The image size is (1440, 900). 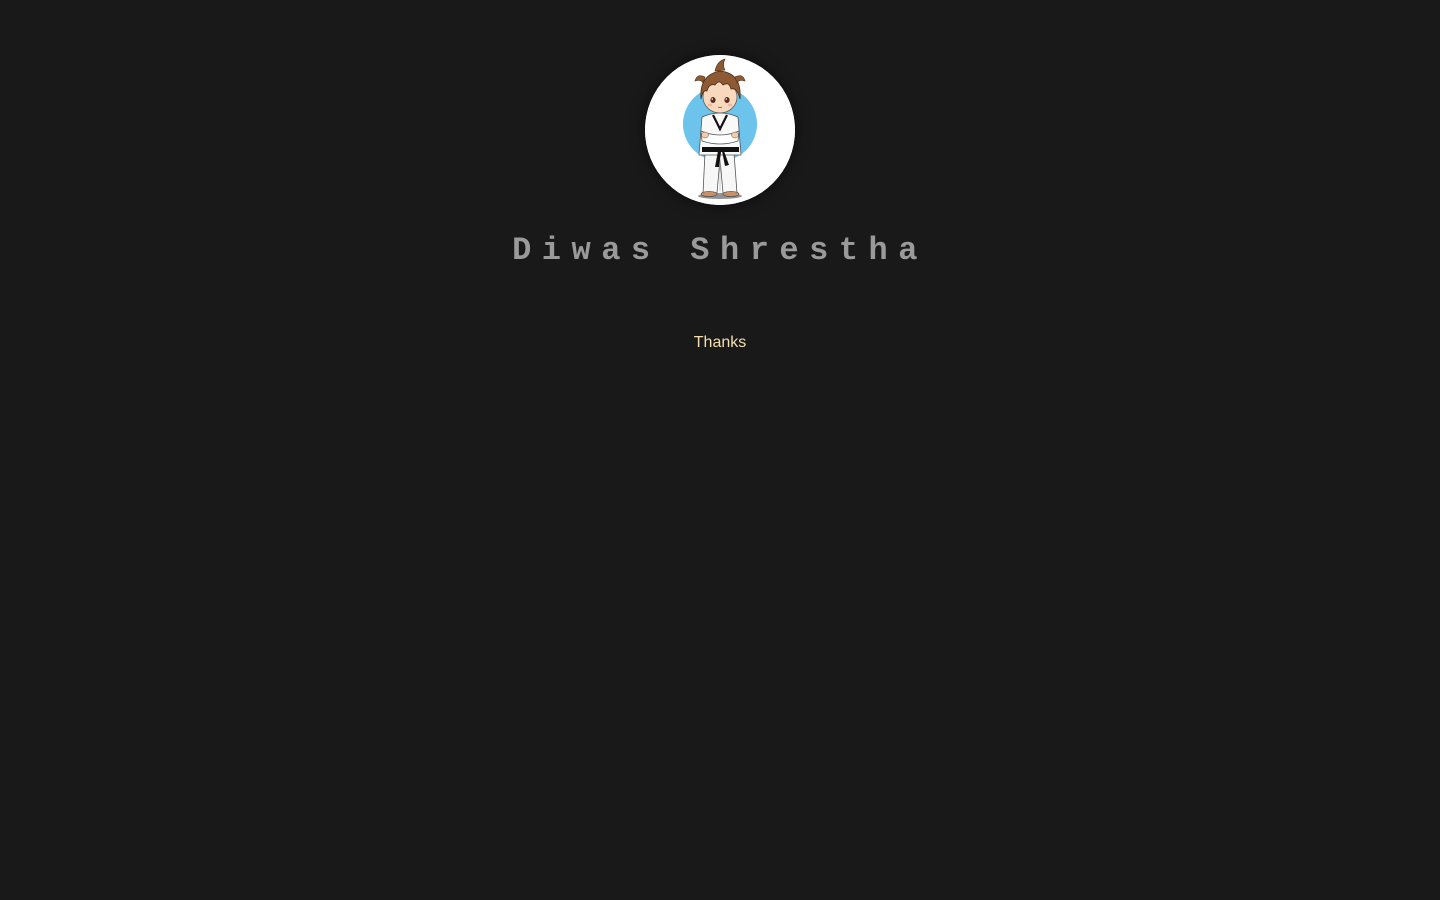 I want to click on thanks-link-row: Thanks, so click(x=720, y=343).